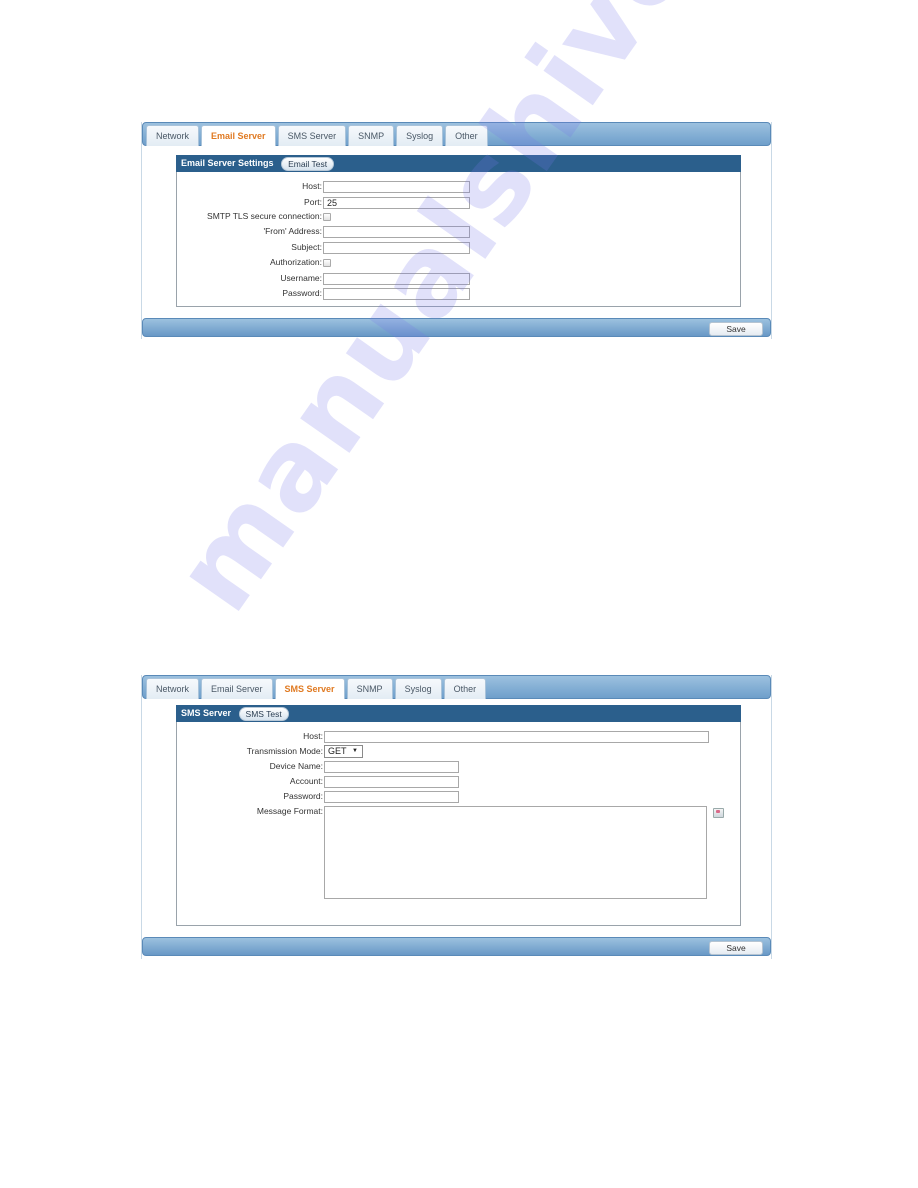  What do you see at coordinates (396, 203) in the screenshot?
I see `port-input: 25` at bounding box center [396, 203].